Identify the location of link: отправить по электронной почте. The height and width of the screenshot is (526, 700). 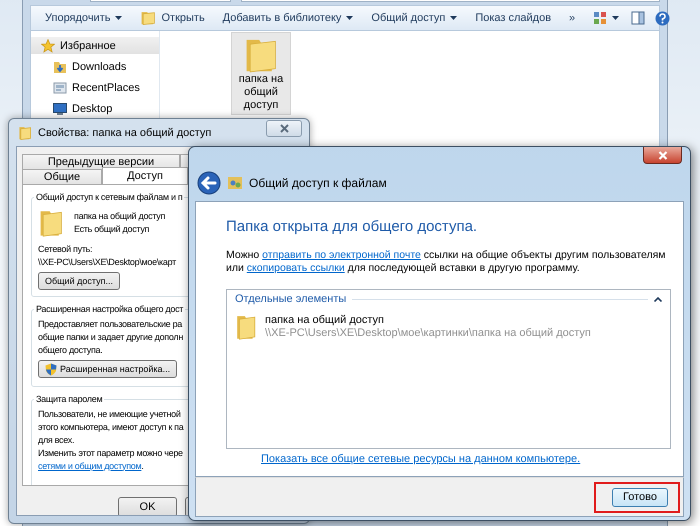
(341, 255).